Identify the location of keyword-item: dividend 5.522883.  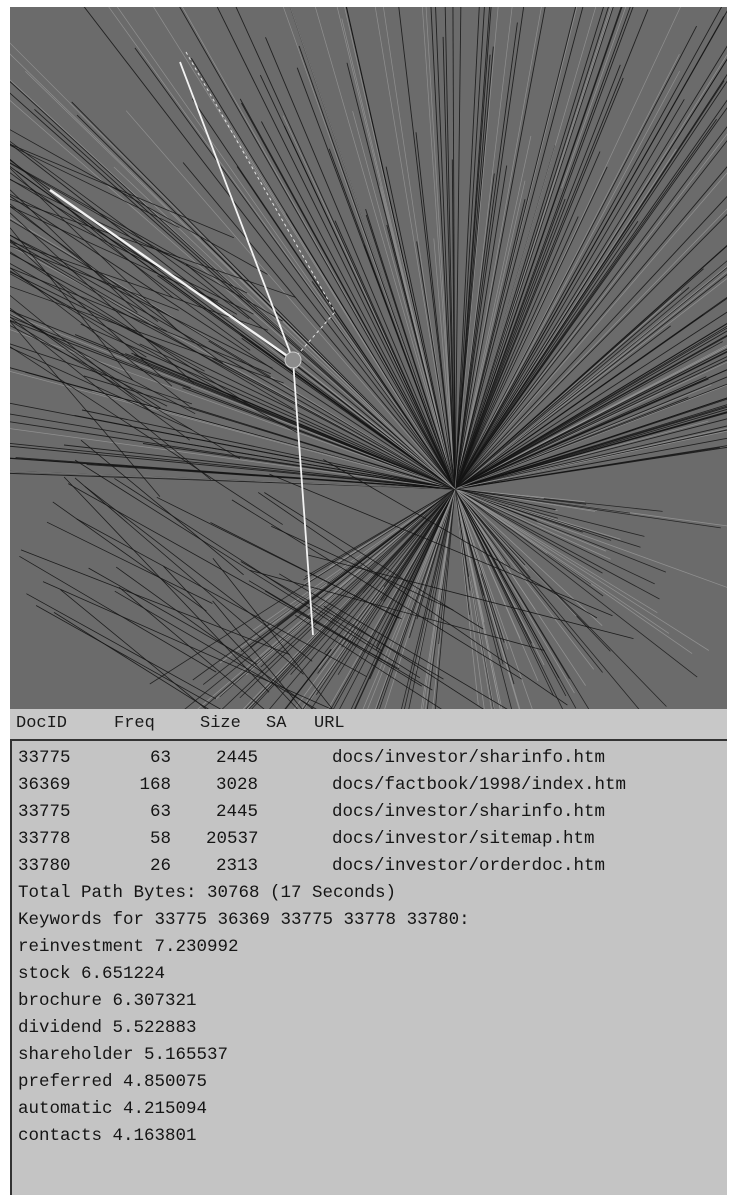
(107, 1028).